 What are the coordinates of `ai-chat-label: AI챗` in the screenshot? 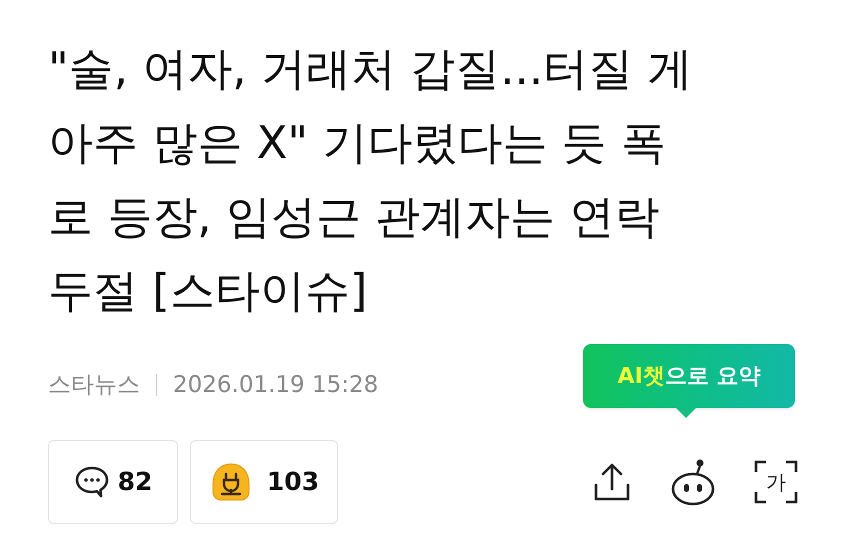 It's located at (641, 376).